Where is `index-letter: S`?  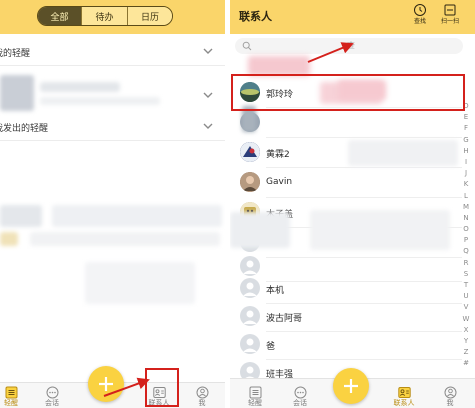 index-letter: S is located at coordinates (466, 274).